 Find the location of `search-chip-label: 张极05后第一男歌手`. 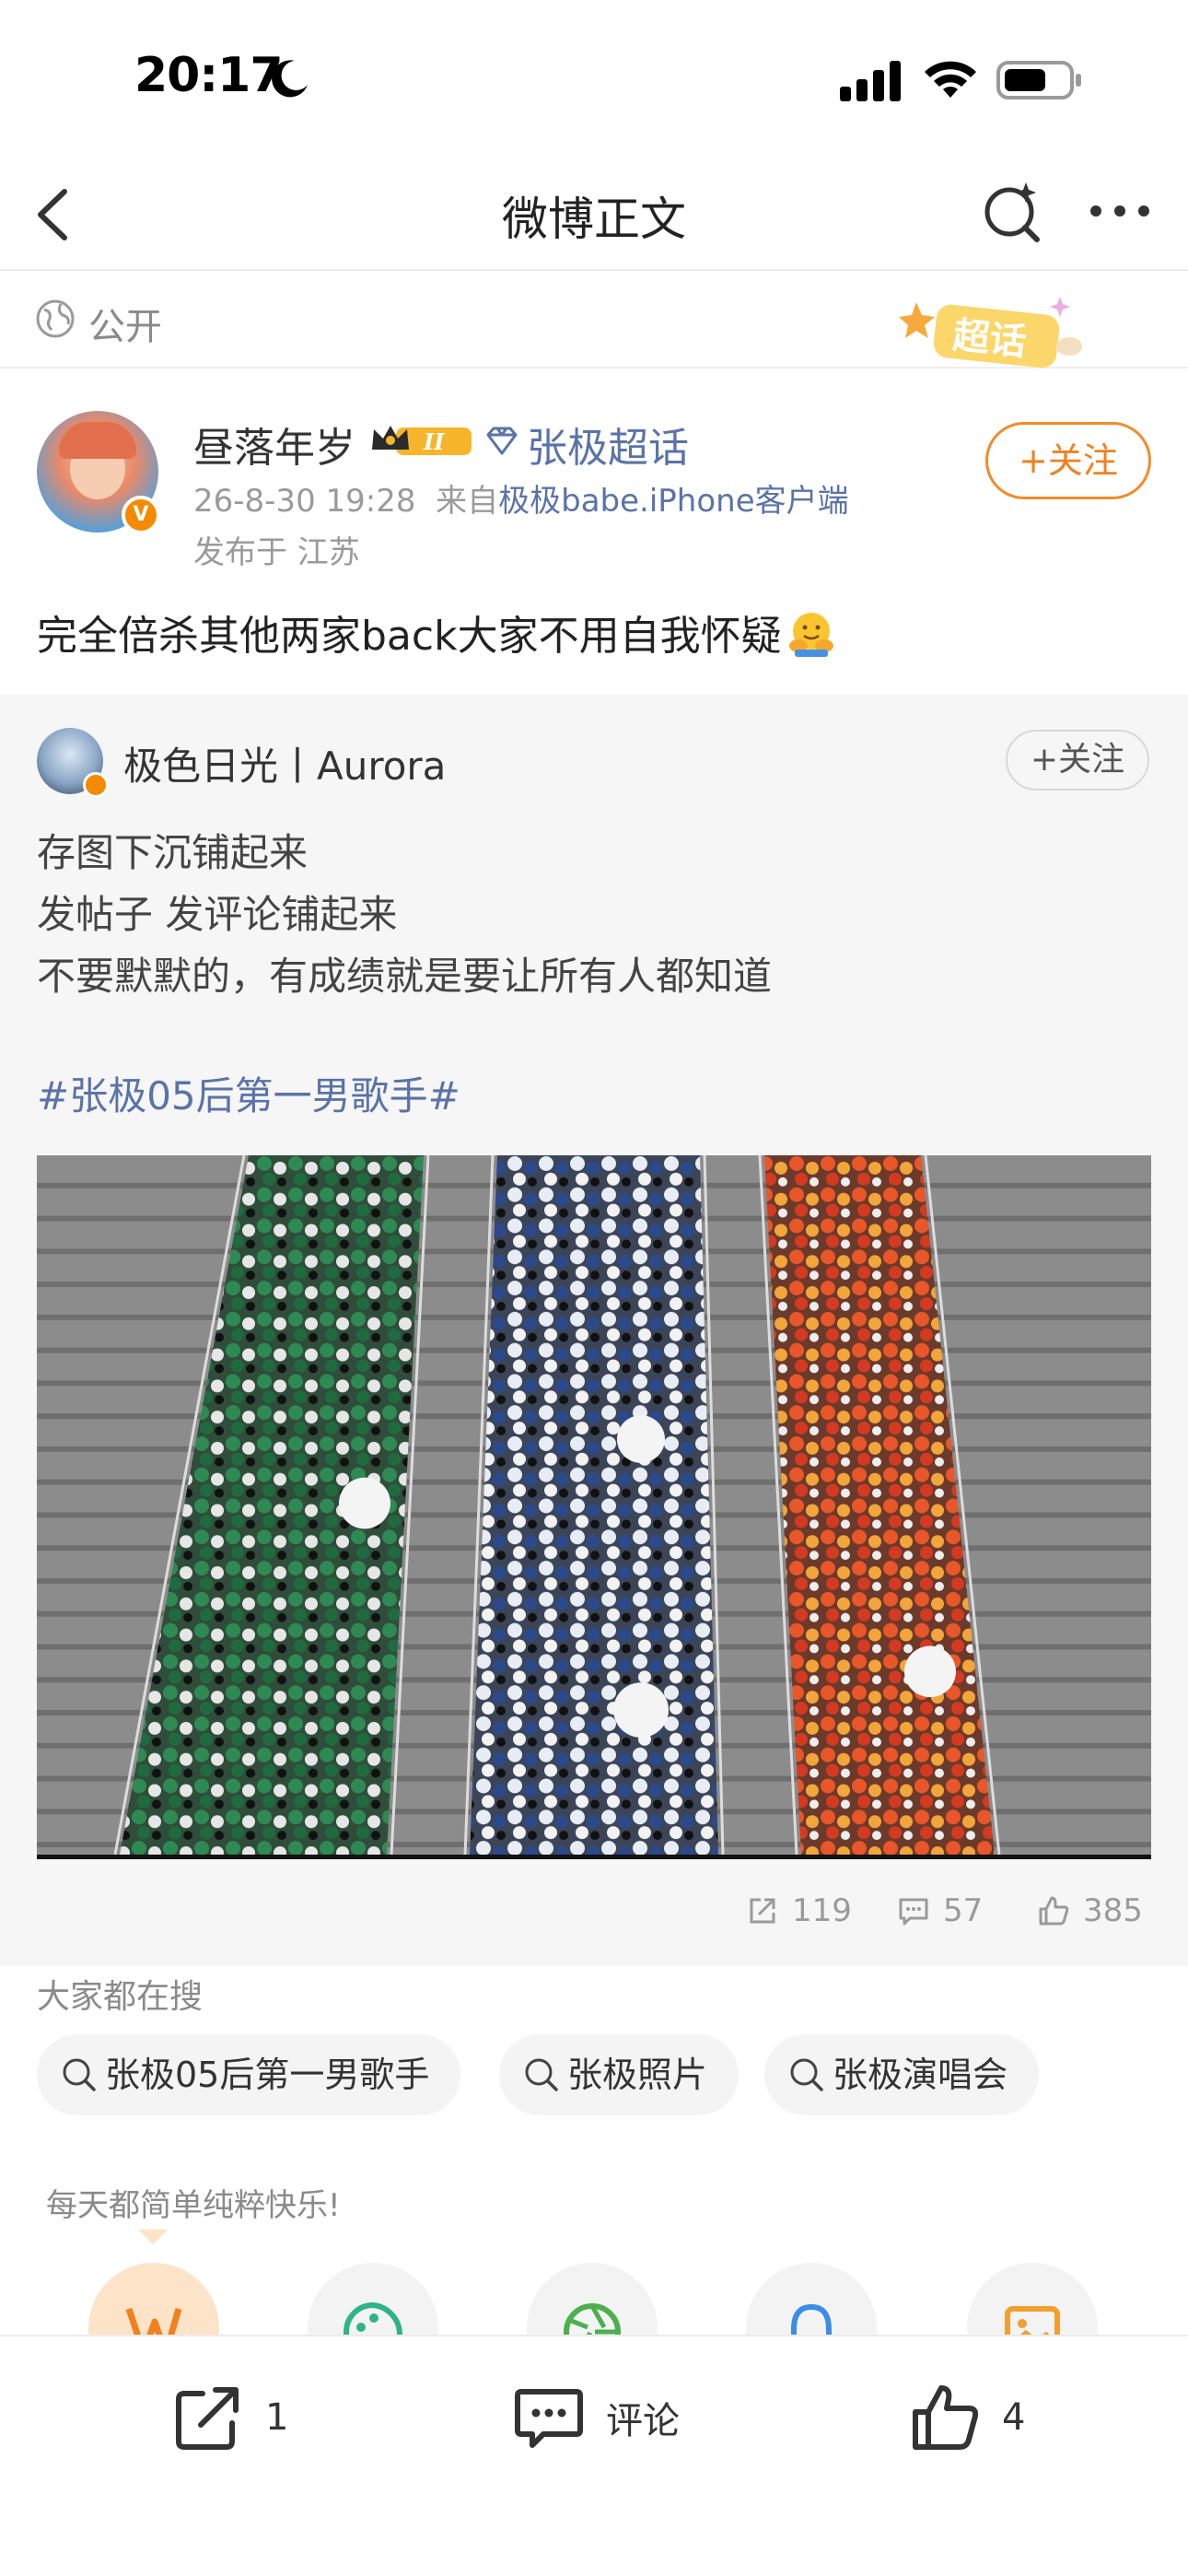

search-chip-label: 张极05后第一男歌手 is located at coordinates (267, 2075).